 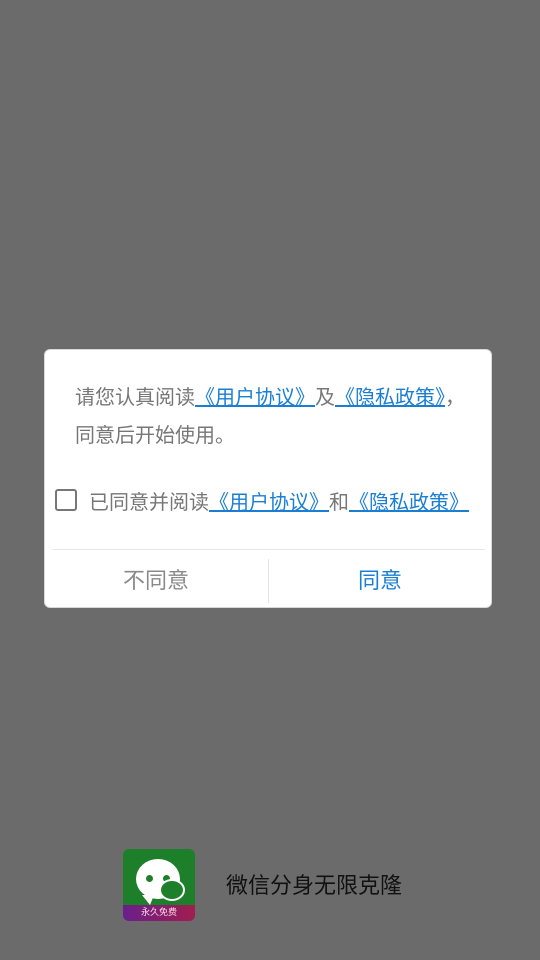 What do you see at coordinates (390, 397) in the screenshot?
I see `privacy-policy-link: 《隐私政策》` at bounding box center [390, 397].